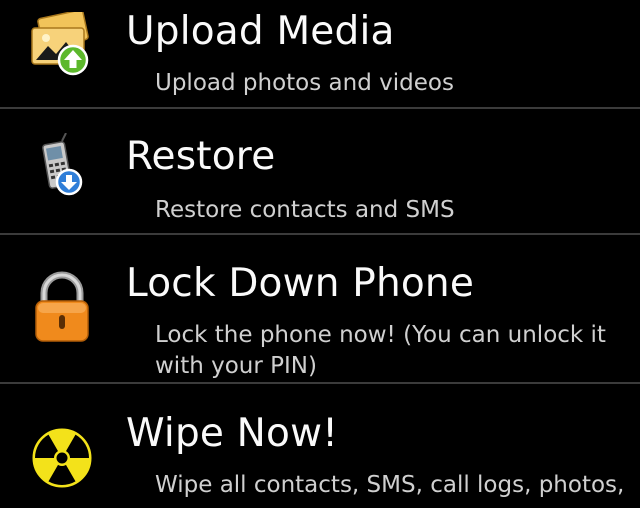 The height and width of the screenshot is (508, 640). Describe the element at coordinates (62, 458) in the screenshot. I see `radiation-icon` at that location.